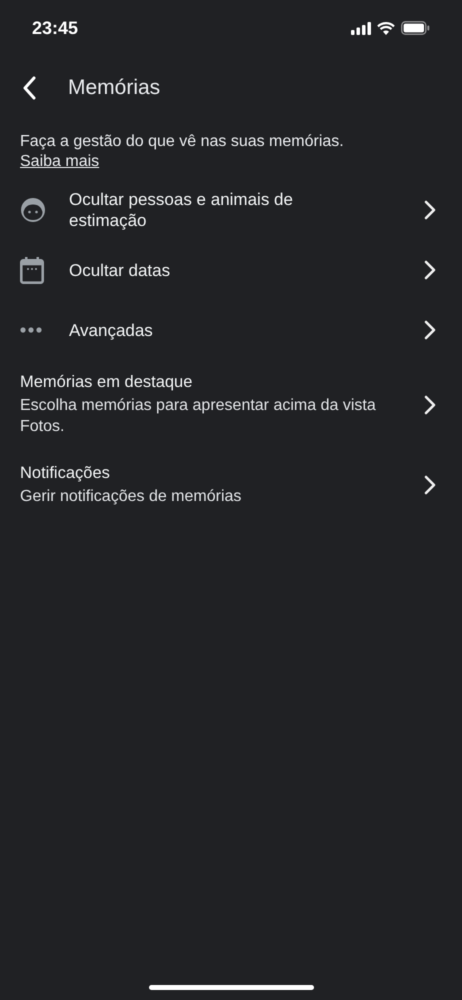 The width and height of the screenshot is (462, 1000). I want to click on intro-text: Faça a gestão do que vê nas suas memórias., so click(182, 142).